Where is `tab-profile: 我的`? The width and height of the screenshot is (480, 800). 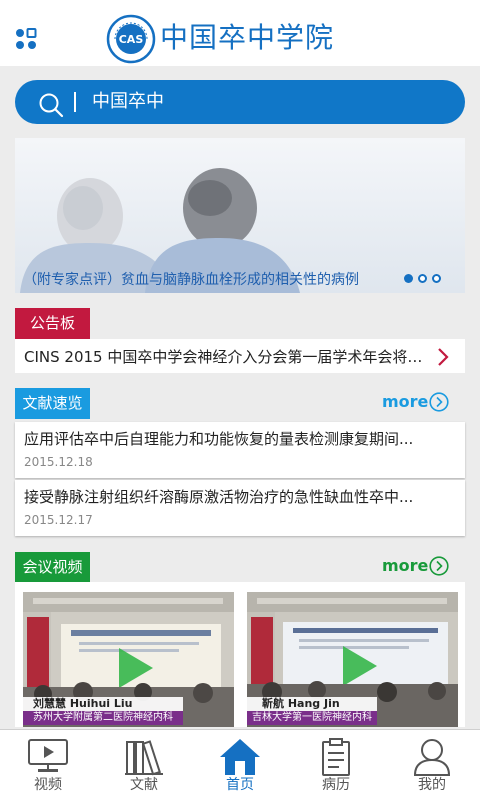
tab-profile: 我的 is located at coordinates (432, 764).